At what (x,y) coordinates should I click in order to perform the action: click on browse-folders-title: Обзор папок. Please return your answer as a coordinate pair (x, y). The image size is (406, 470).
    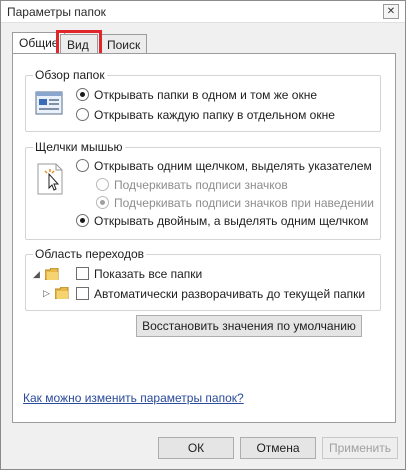
    Looking at the image, I should click on (70, 75).